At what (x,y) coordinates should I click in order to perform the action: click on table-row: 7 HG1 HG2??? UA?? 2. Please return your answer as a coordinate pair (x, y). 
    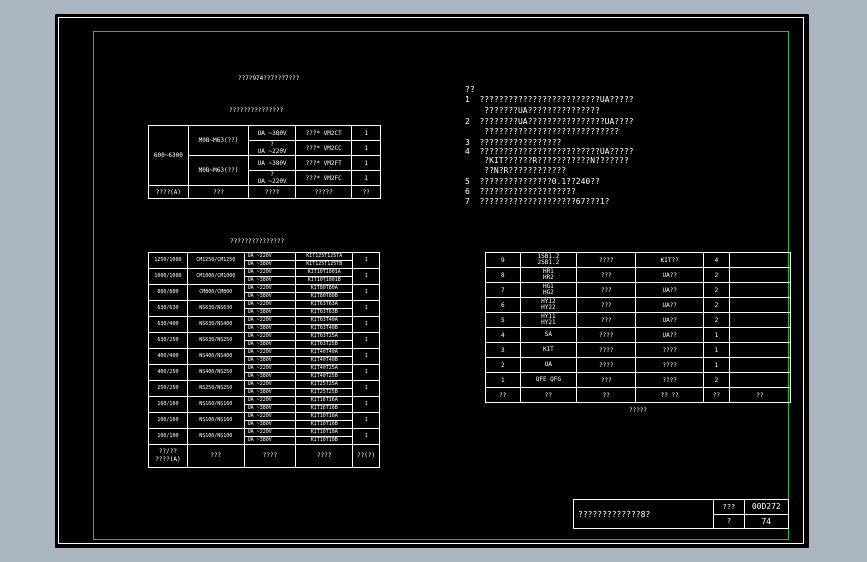
    Looking at the image, I should click on (638, 290).